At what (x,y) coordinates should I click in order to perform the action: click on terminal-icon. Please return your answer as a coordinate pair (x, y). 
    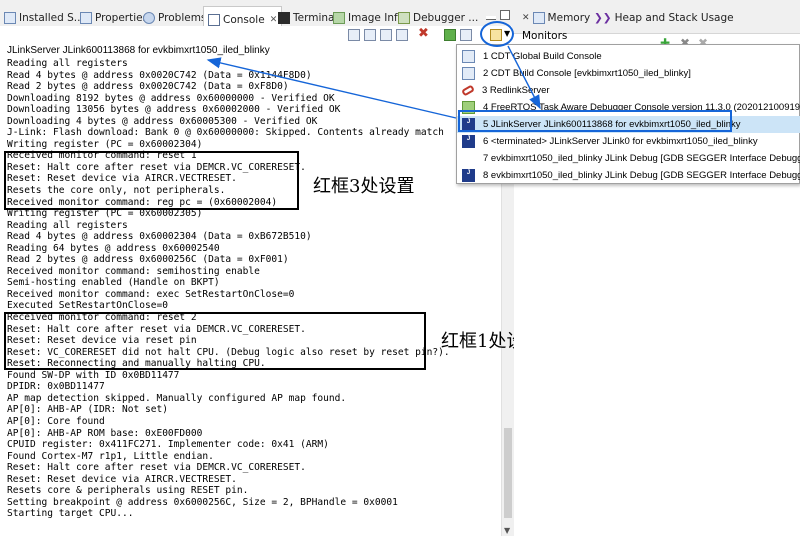
    Looking at the image, I should click on (284, 18).